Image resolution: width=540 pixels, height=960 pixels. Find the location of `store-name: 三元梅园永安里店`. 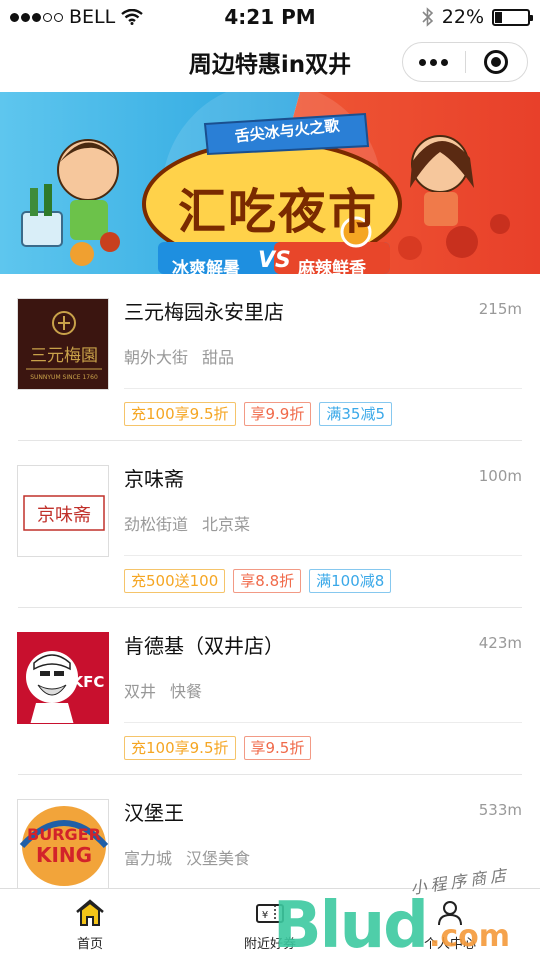

store-name: 三元梅园永安里店 is located at coordinates (204, 312).